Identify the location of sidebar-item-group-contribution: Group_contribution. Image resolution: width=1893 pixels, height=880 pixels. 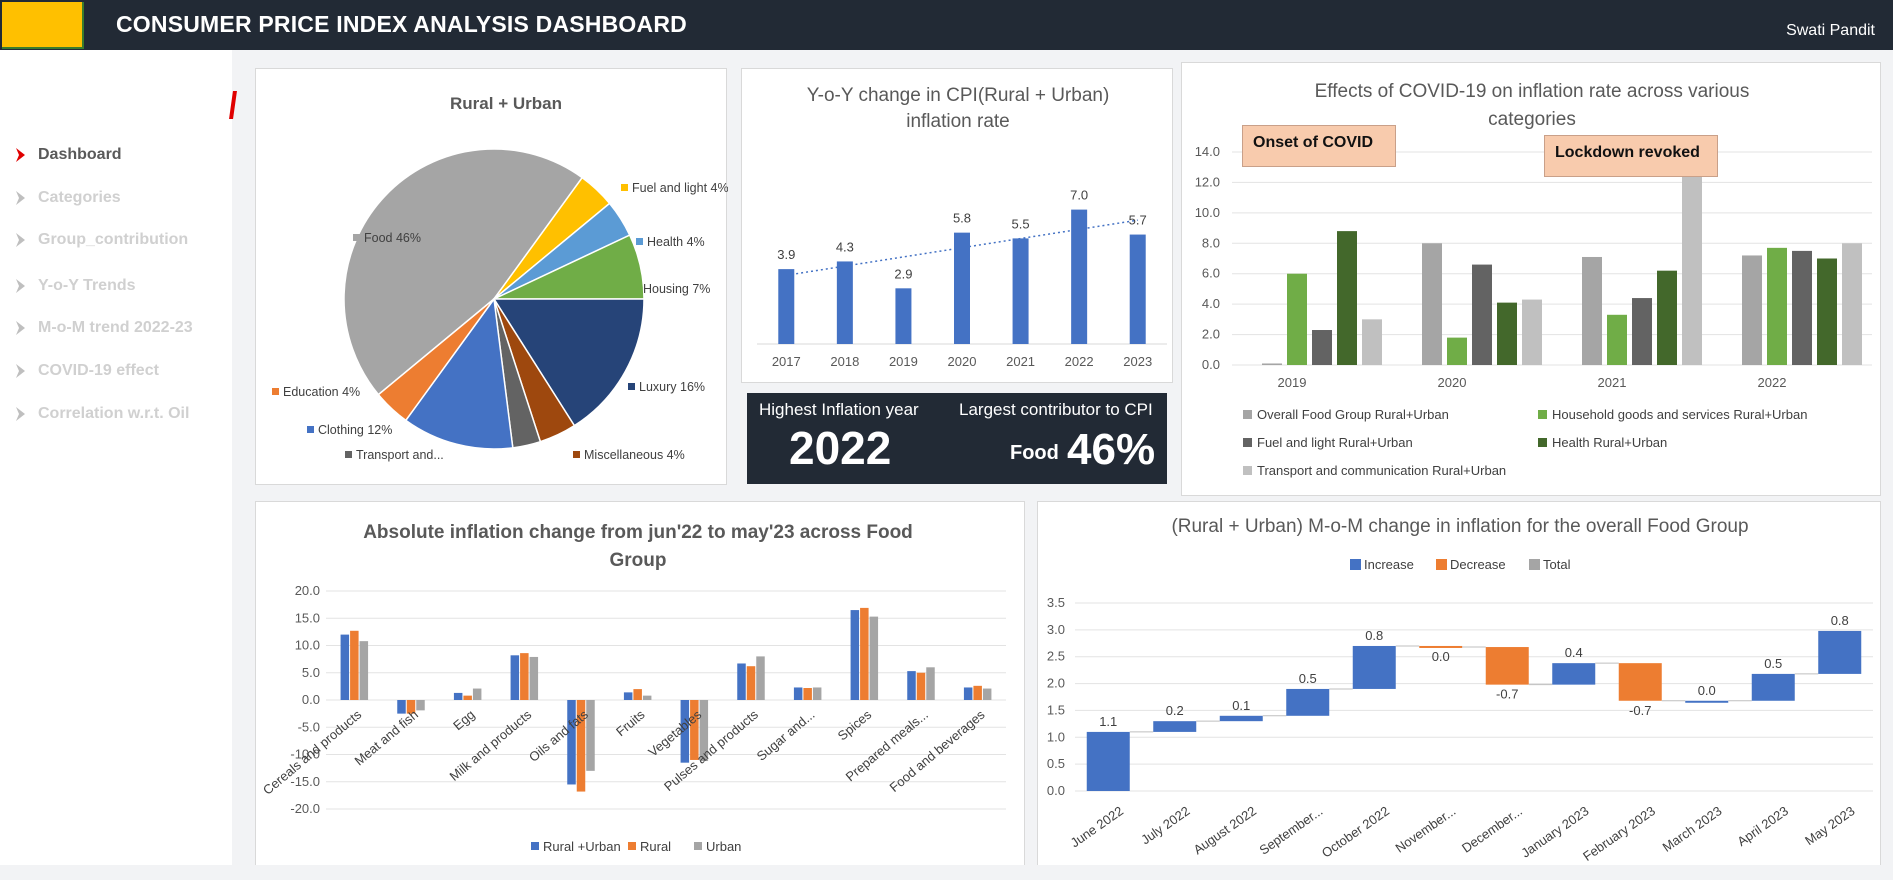
(101, 240).